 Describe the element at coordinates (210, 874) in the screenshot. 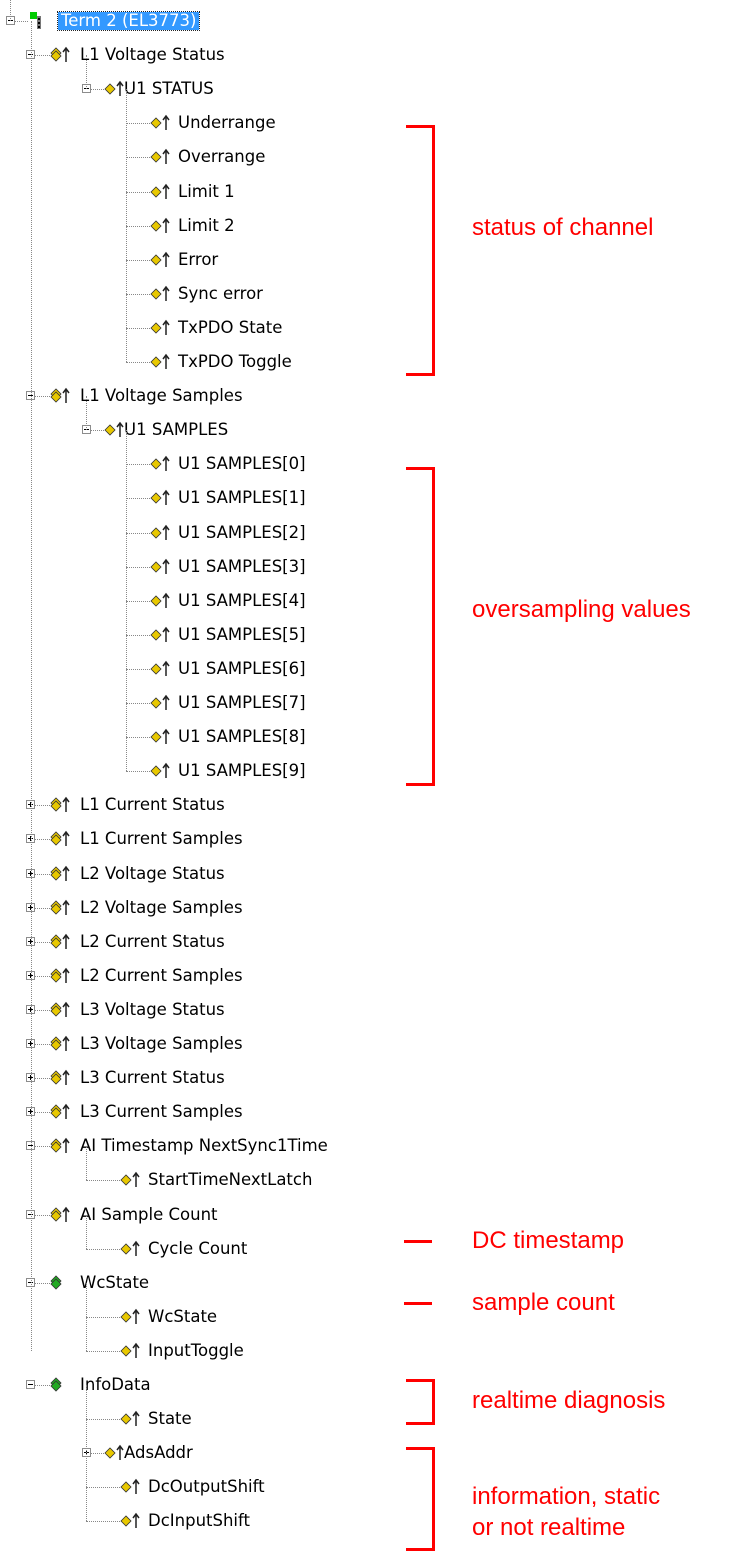

I see `tree-node: L2 Voltage Status` at that location.